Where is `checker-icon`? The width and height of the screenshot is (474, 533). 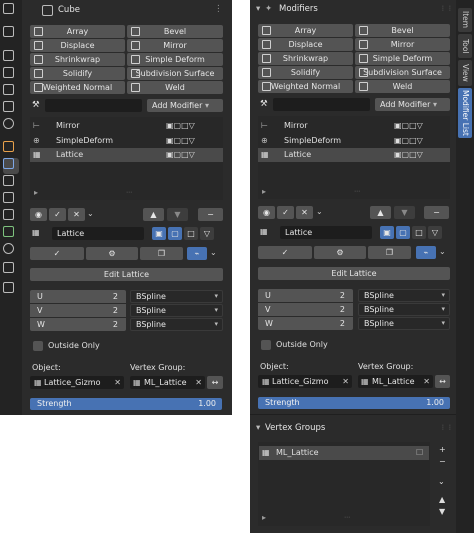 checker-icon is located at coordinates (11, 290).